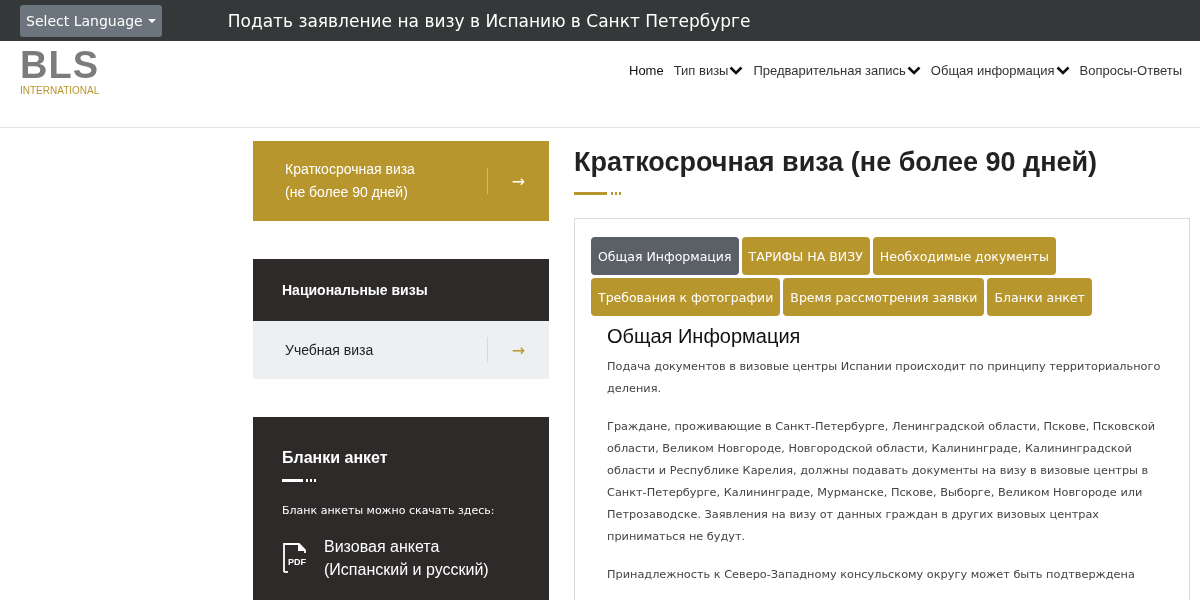  Describe the element at coordinates (708, 70) in the screenshot. I see `nav-link: Тип визы` at that location.